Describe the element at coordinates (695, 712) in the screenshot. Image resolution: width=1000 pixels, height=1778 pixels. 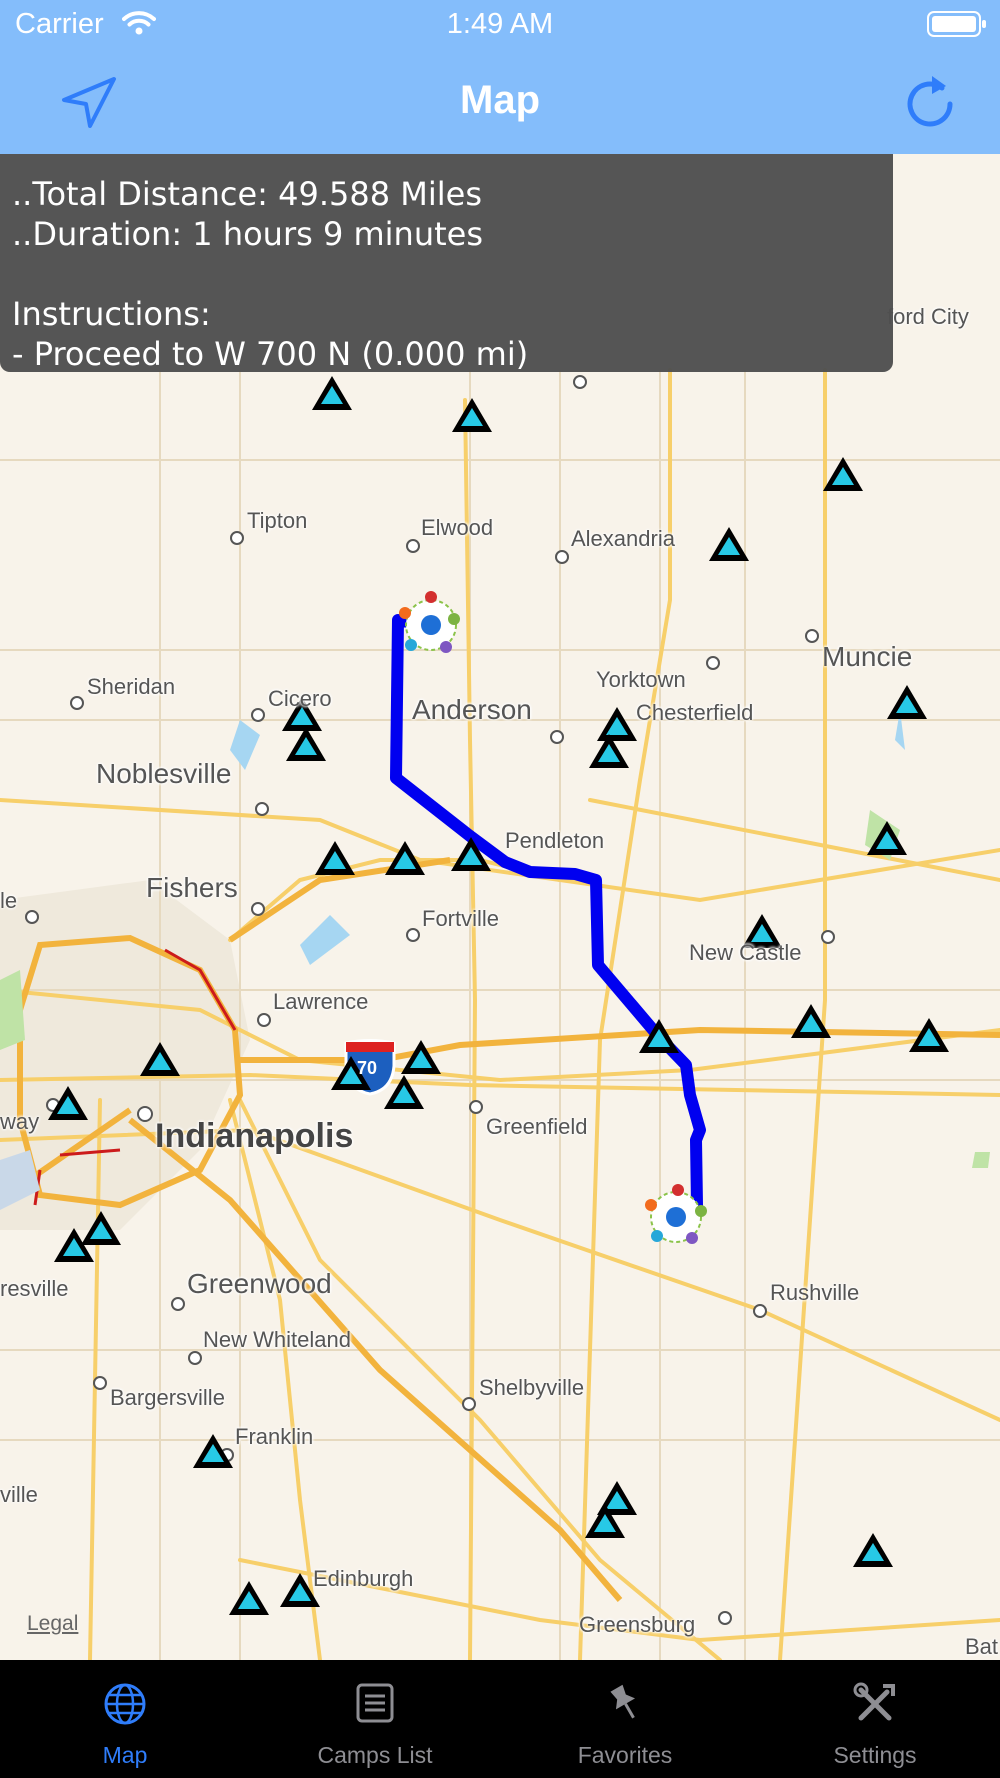
I see `place-label: Chesterfield` at that location.